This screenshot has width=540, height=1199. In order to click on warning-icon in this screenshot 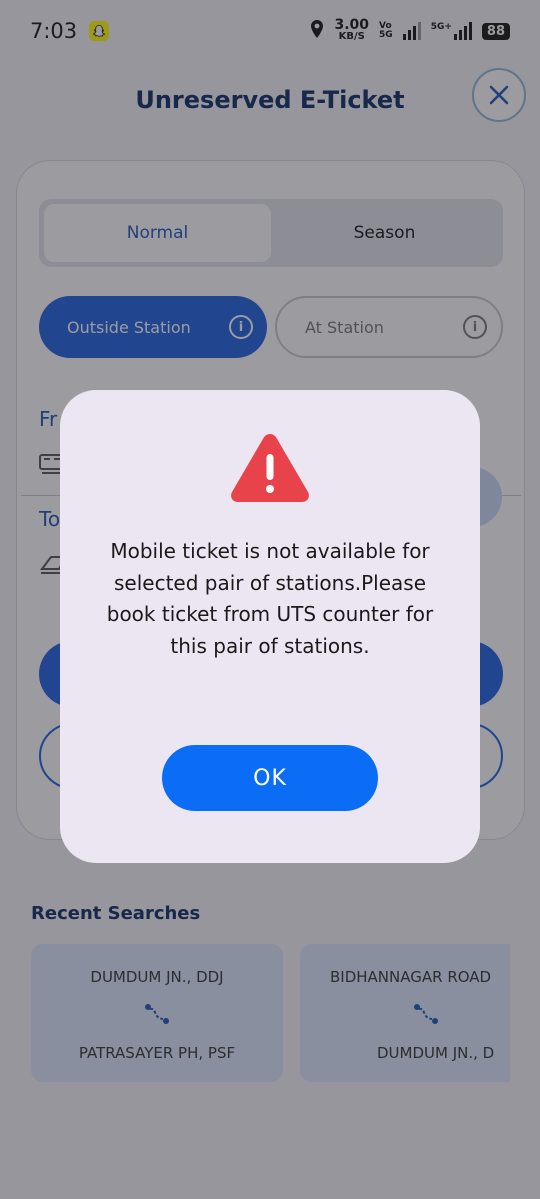, I will do `click(270, 468)`.